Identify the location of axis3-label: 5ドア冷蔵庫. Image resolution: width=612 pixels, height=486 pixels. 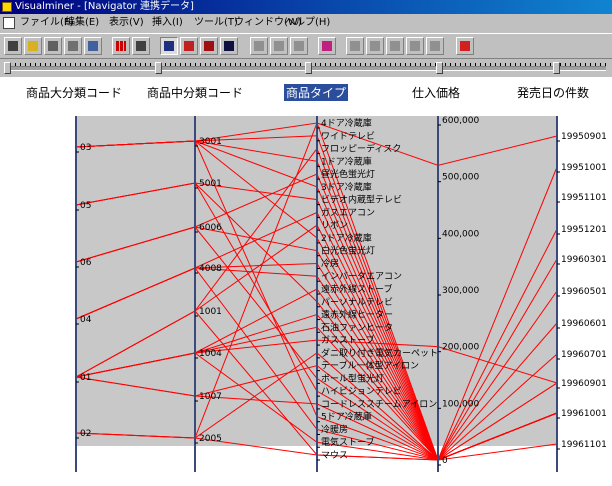
(346, 417).